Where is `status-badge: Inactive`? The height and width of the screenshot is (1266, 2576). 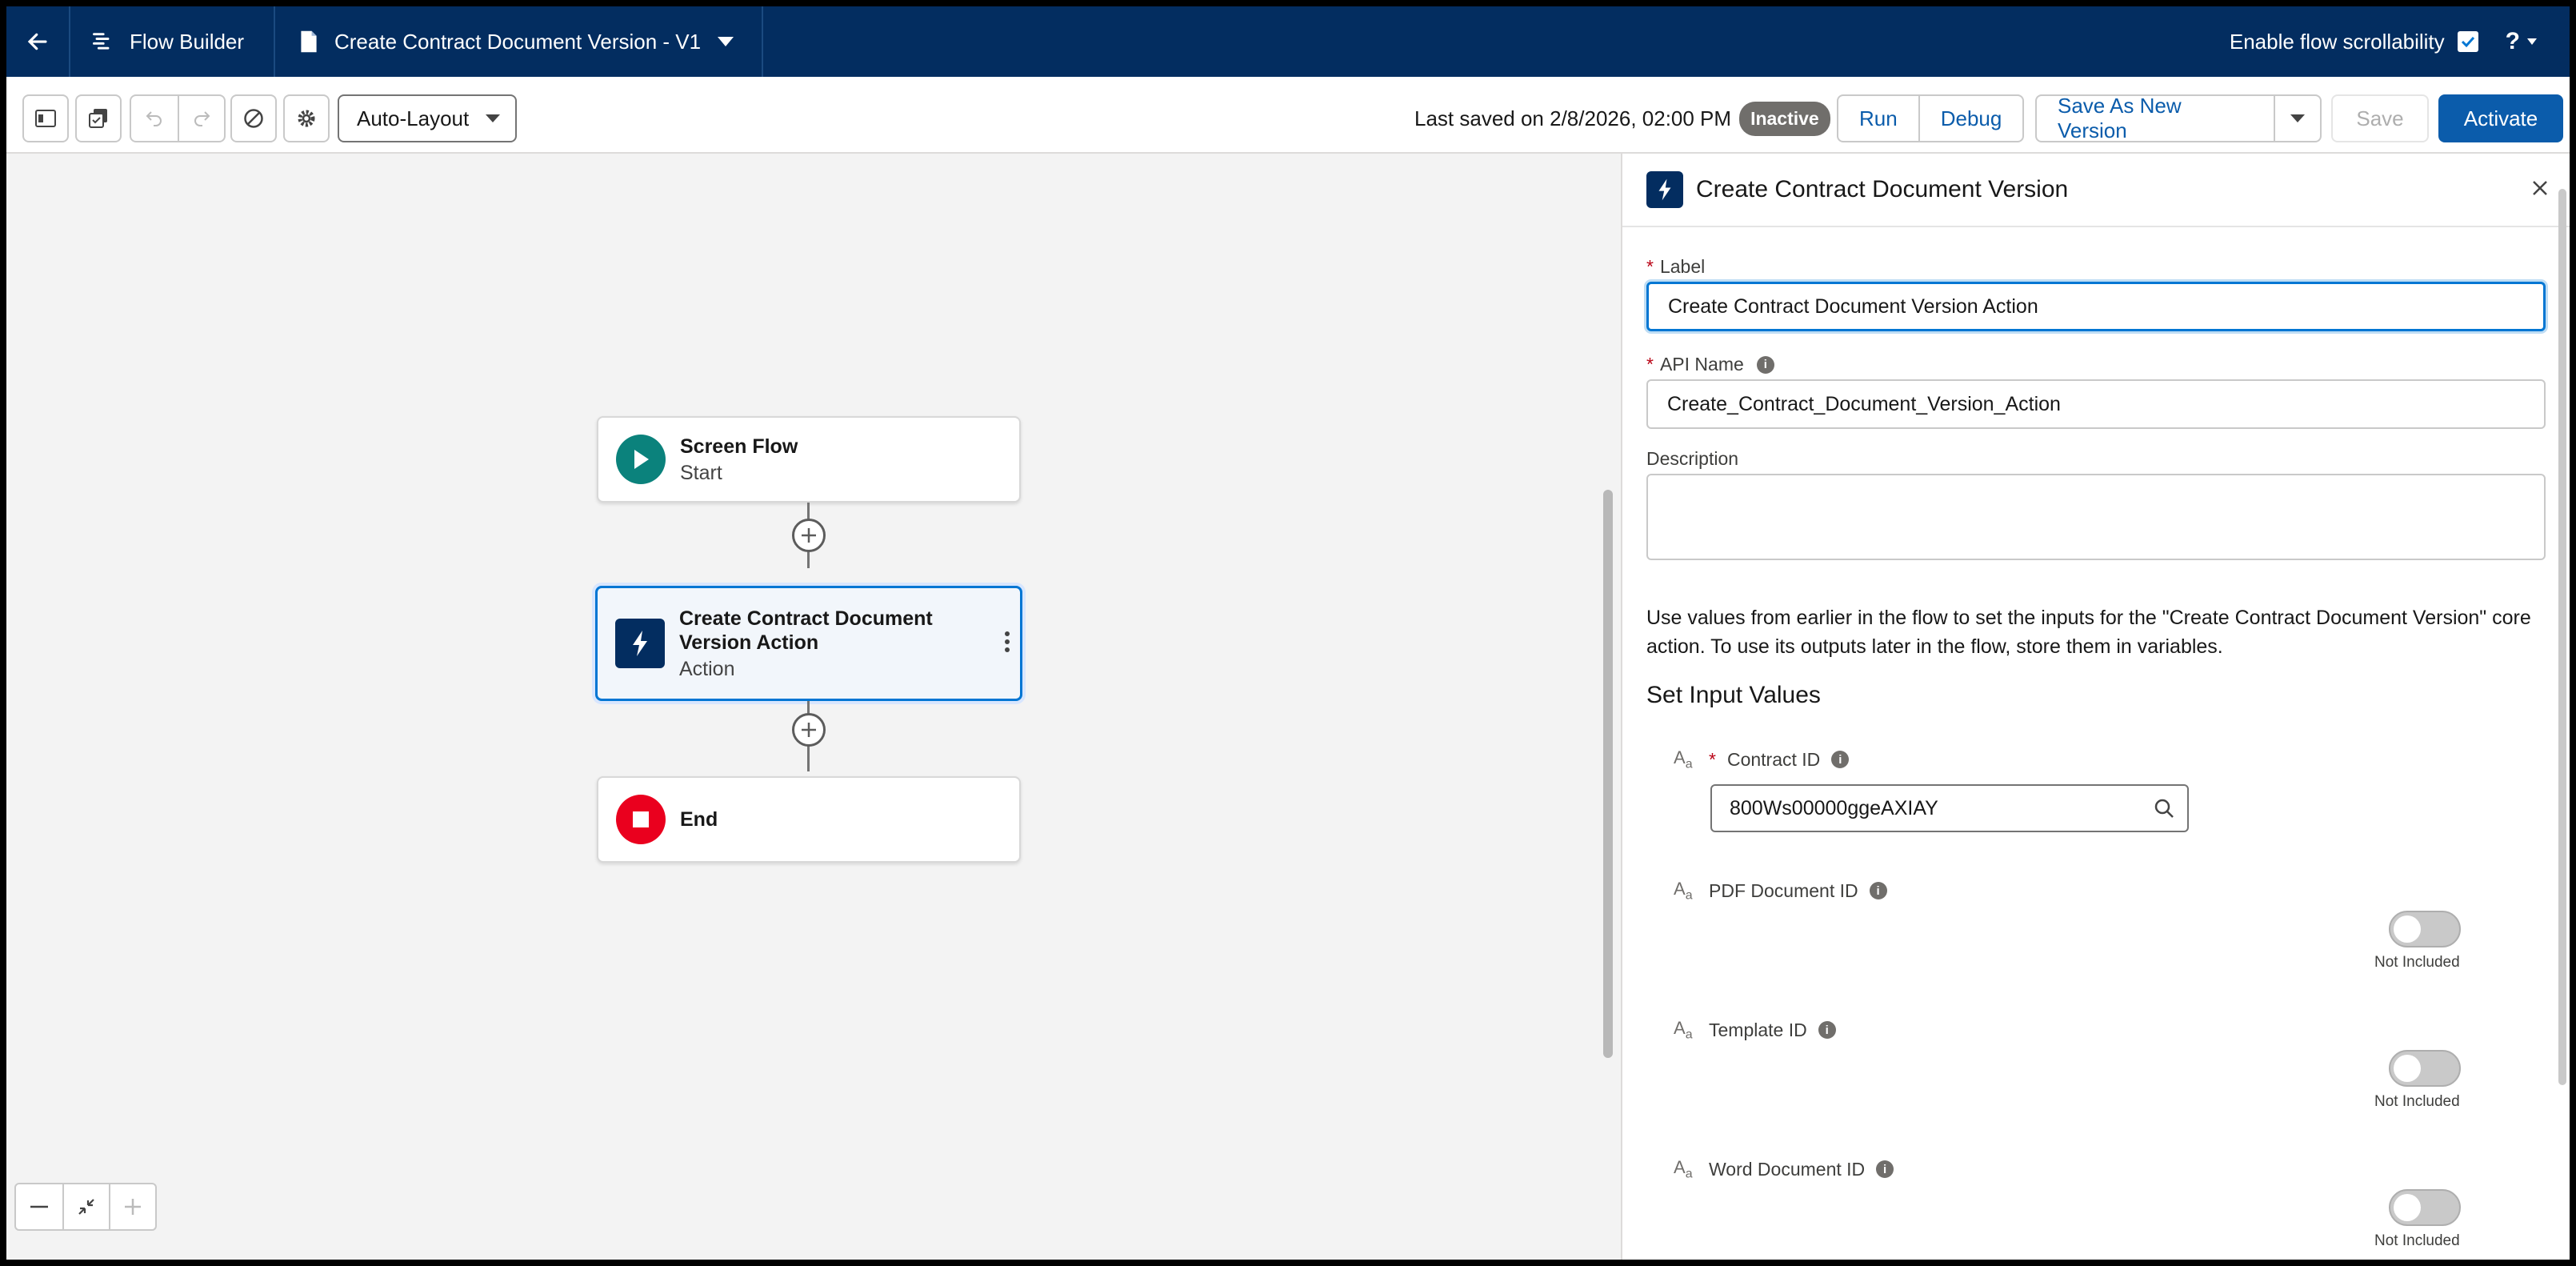
status-badge: Inactive is located at coordinates (1784, 119).